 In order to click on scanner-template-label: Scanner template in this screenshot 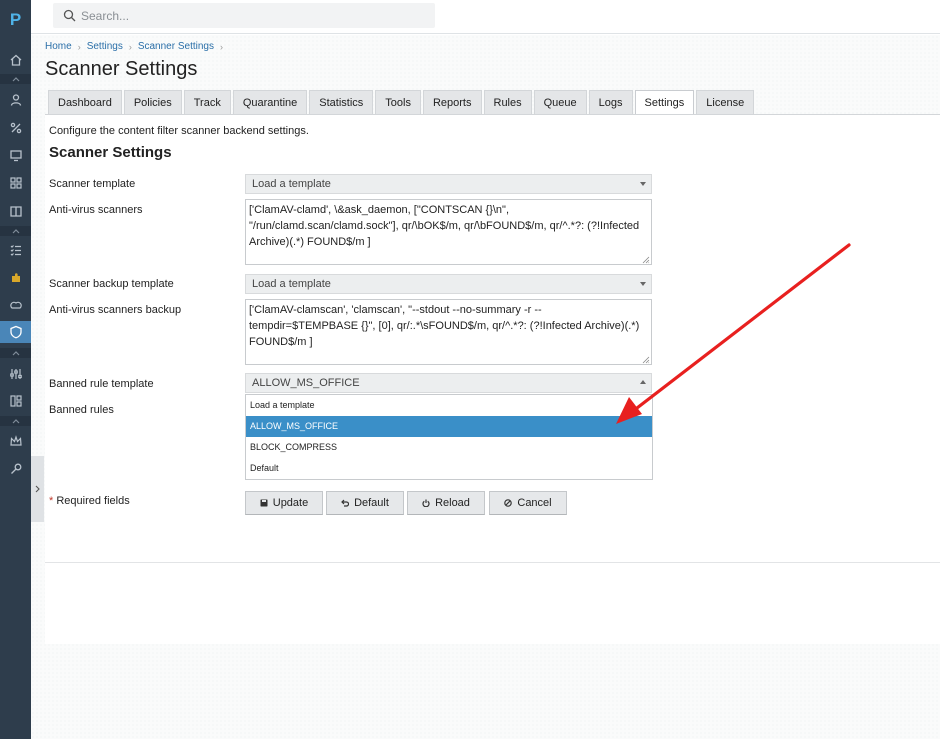, I will do `click(92, 184)`.